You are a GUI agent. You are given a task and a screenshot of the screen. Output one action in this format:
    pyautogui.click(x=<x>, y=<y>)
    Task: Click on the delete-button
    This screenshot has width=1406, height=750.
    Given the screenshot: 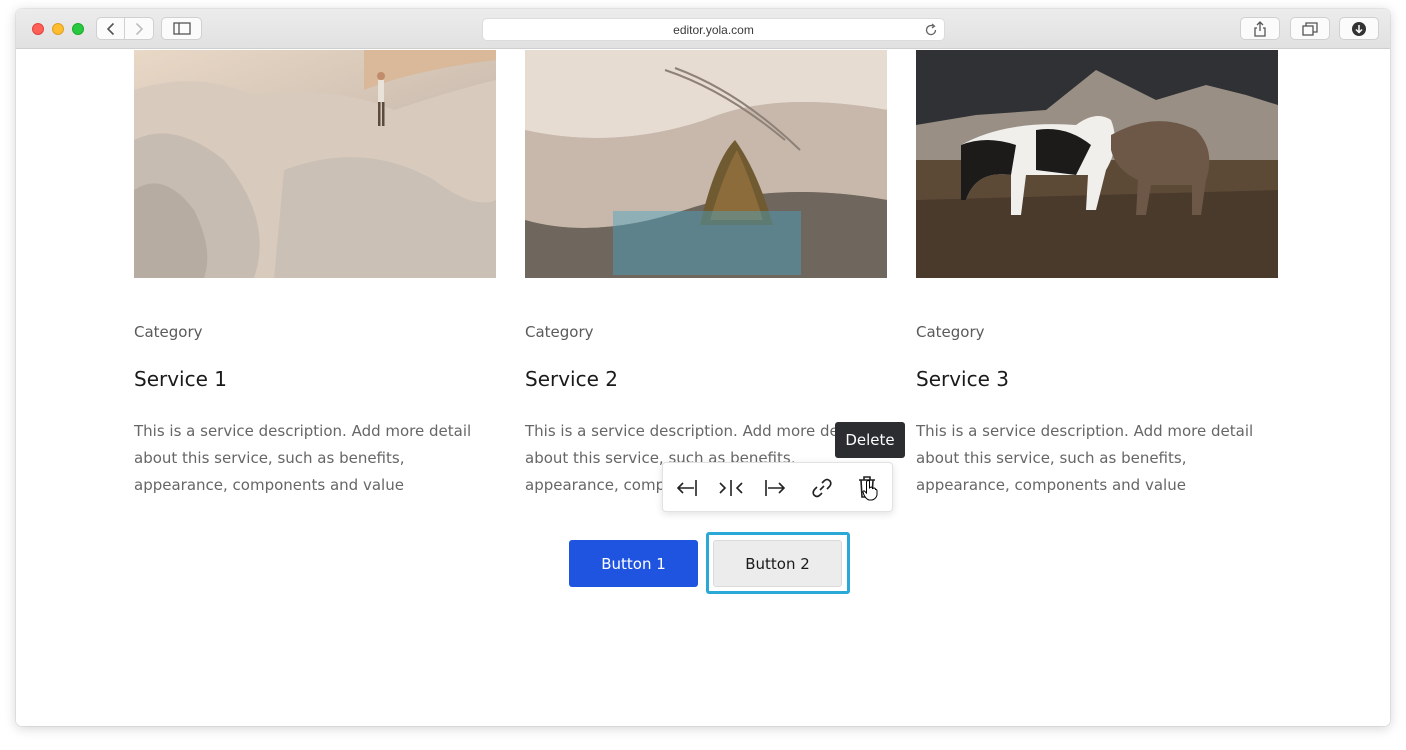 What is the action you would take?
    pyautogui.click(x=867, y=488)
    